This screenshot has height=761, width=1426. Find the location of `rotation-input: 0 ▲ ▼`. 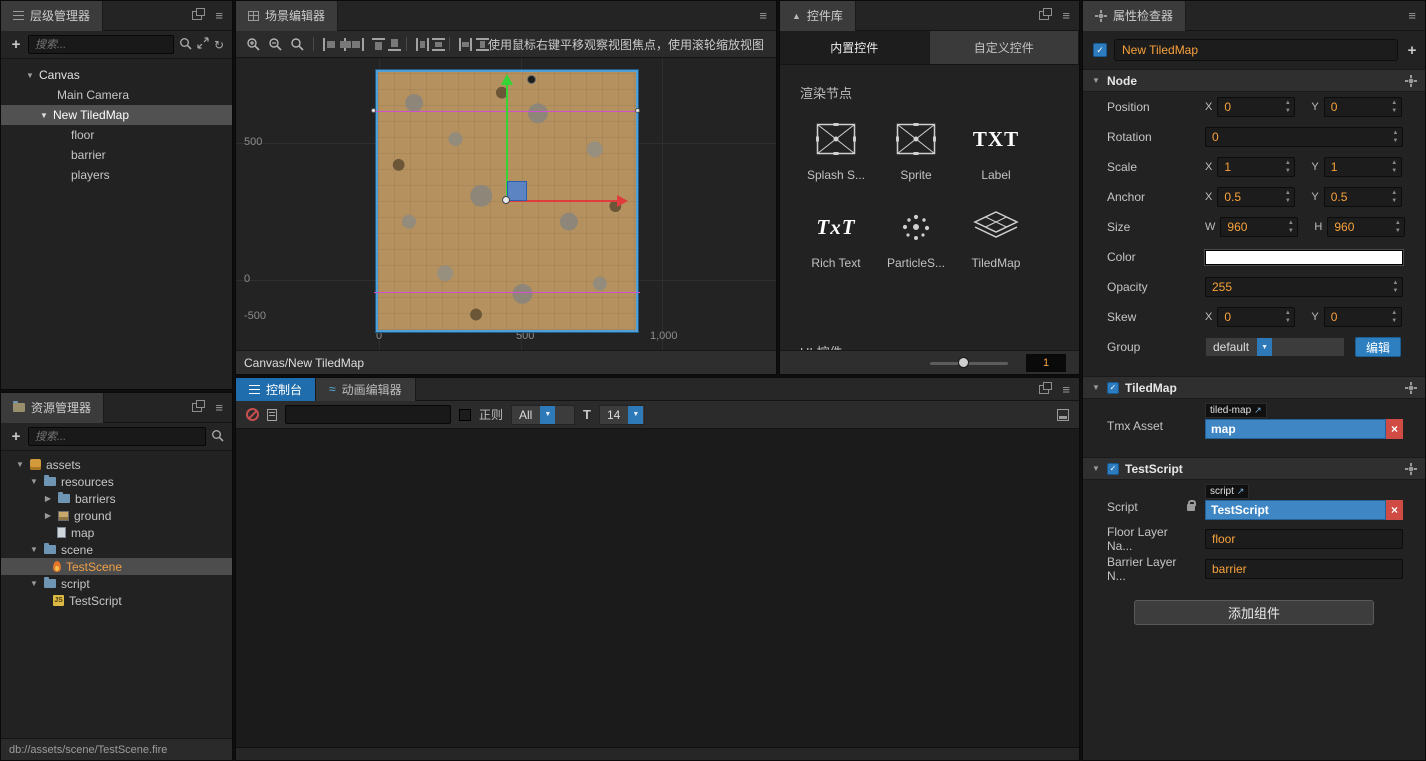

rotation-input: 0 ▲ ▼ is located at coordinates (1304, 137).